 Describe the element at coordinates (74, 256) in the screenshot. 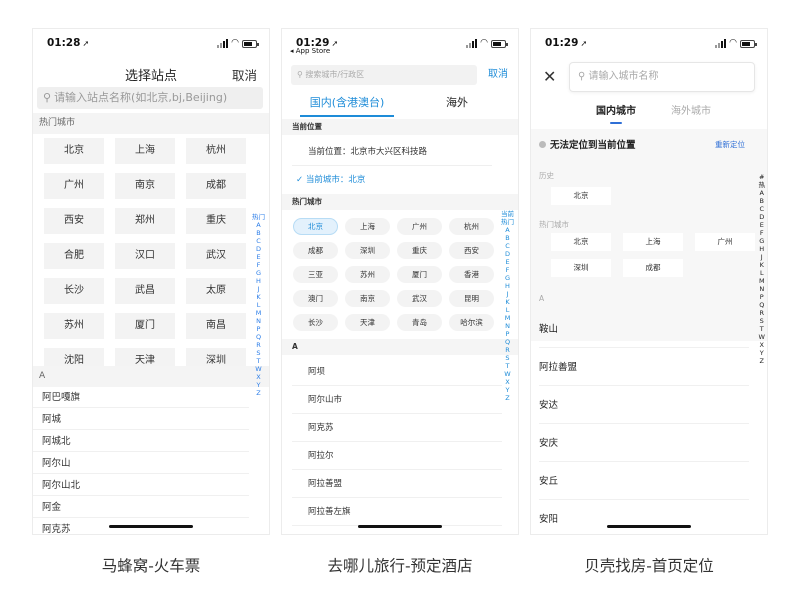

I see `hot-city-button: 合肥` at that location.